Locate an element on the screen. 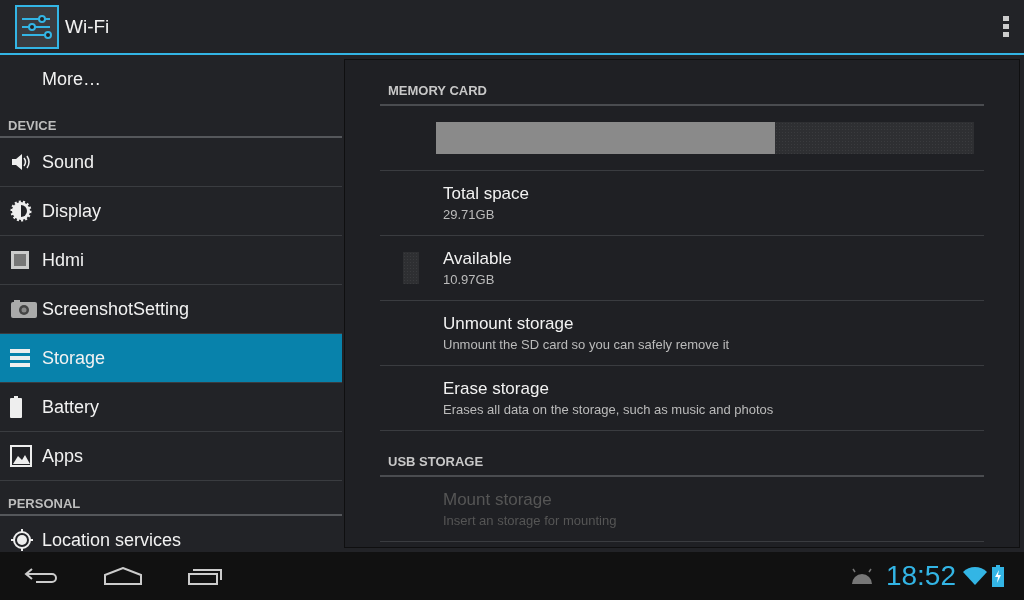 This screenshot has height=600, width=1024. back-button-icon is located at coordinates (41, 576).